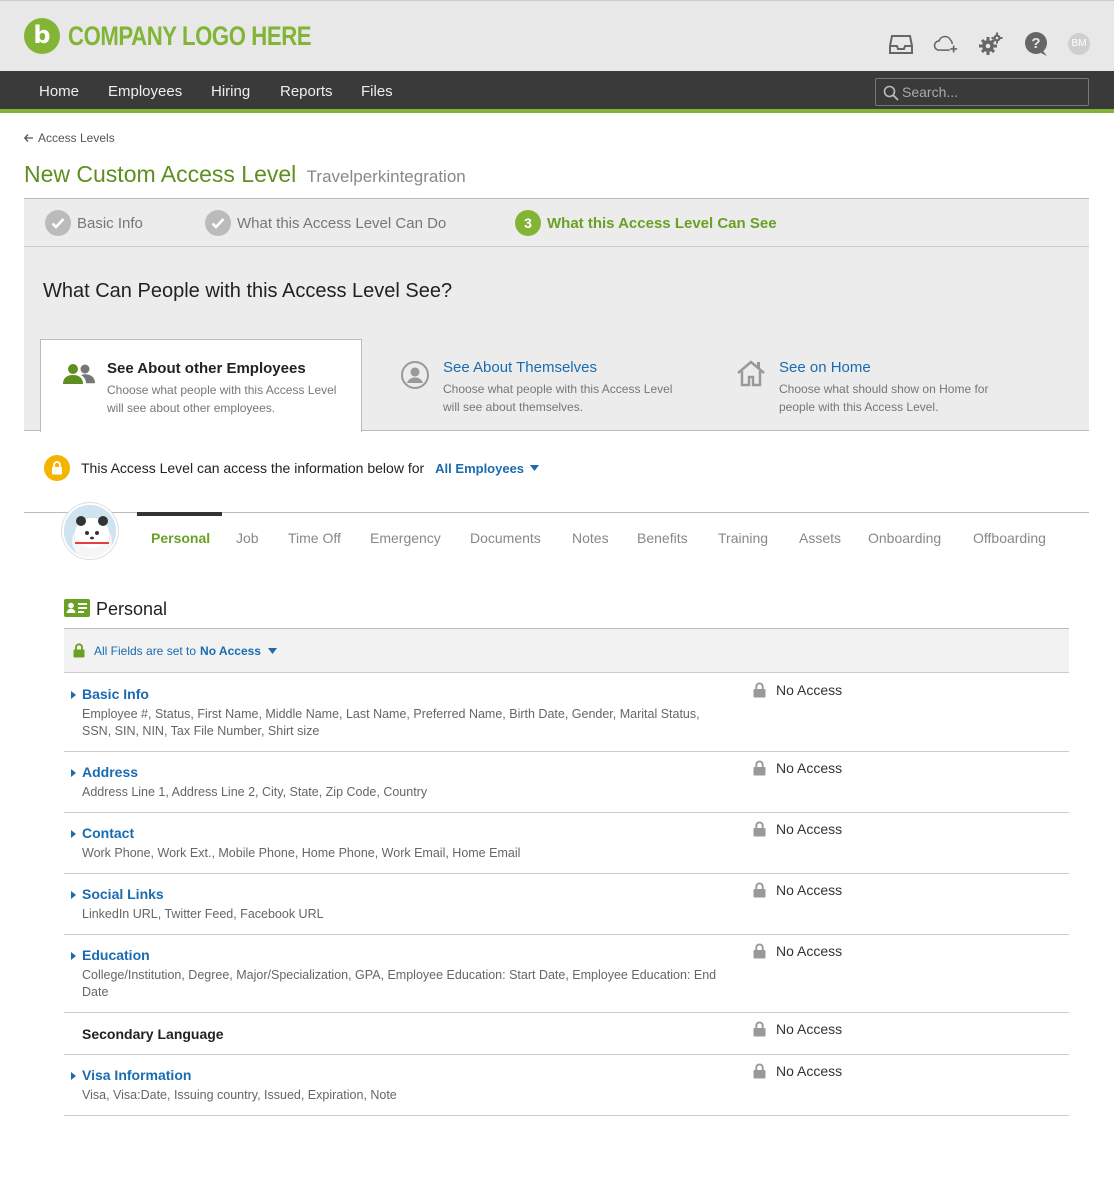  Describe the element at coordinates (590, 538) in the screenshot. I see `tab-notes: Notes` at that location.